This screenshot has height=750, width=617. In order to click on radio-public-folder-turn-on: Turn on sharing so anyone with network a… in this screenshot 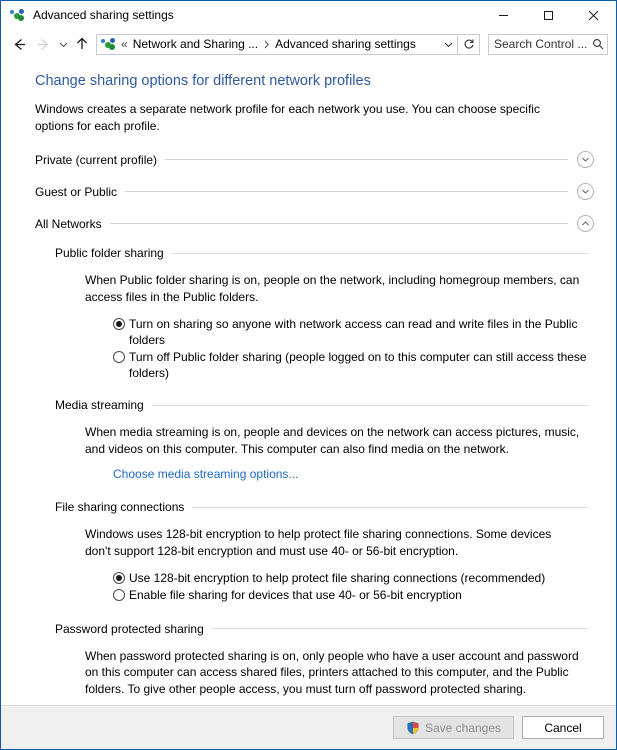, I will do `click(353, 332)`.